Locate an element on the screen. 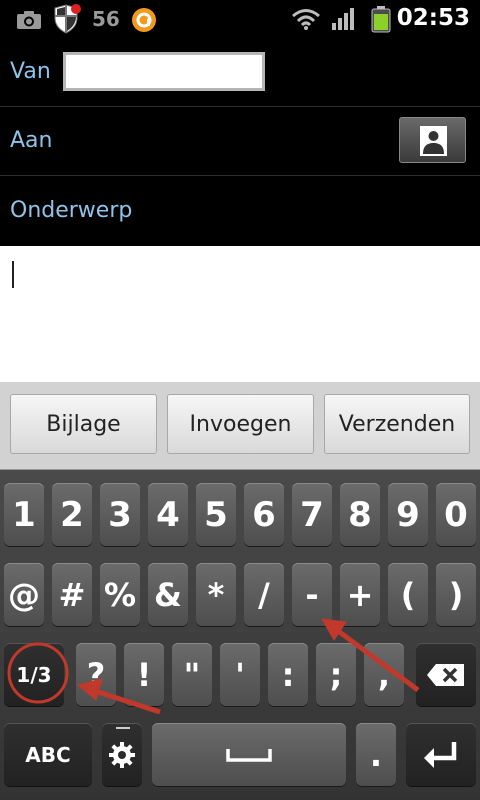 This screenshot has width=480, height=800. abc-key: ABC is located at coordinates (48, 754).